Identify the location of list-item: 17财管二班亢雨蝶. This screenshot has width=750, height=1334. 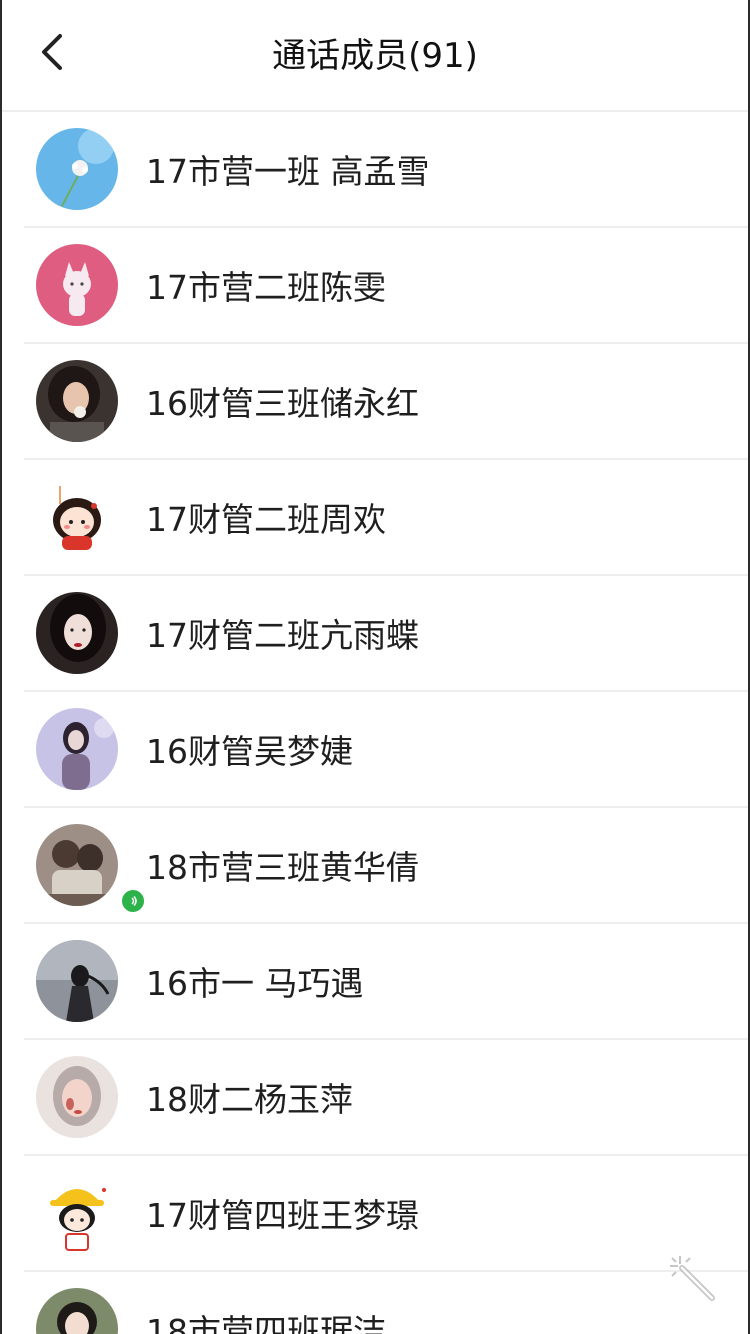
(386, 634).